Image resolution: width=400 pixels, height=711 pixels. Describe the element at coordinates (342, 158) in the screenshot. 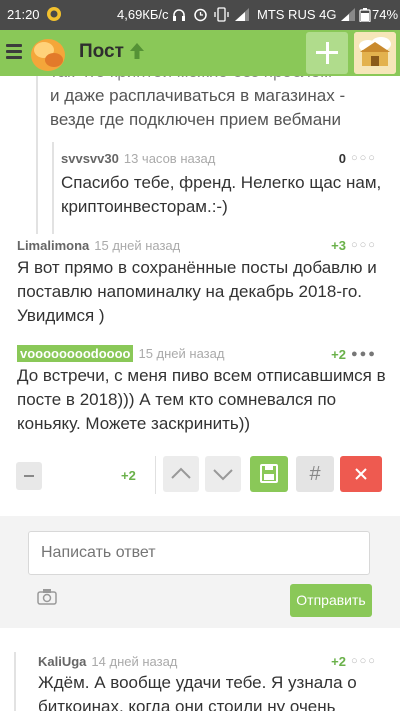

I see `comment-rating: 0` at that location.